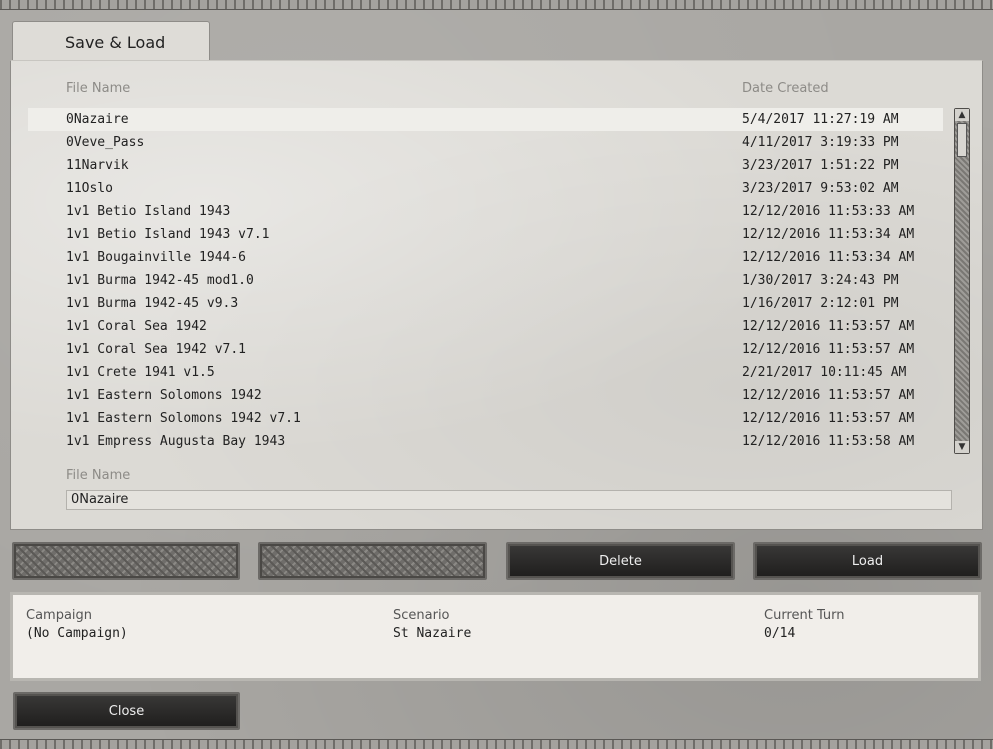 Image resolution: width=993 pixels, height=749 pixels. What do you see at coordinates (152, 303) in the screenshot?
I see `file-name-cell: 1v1 Burma 1942-45 v9.3` at bounding box center [152, 303].